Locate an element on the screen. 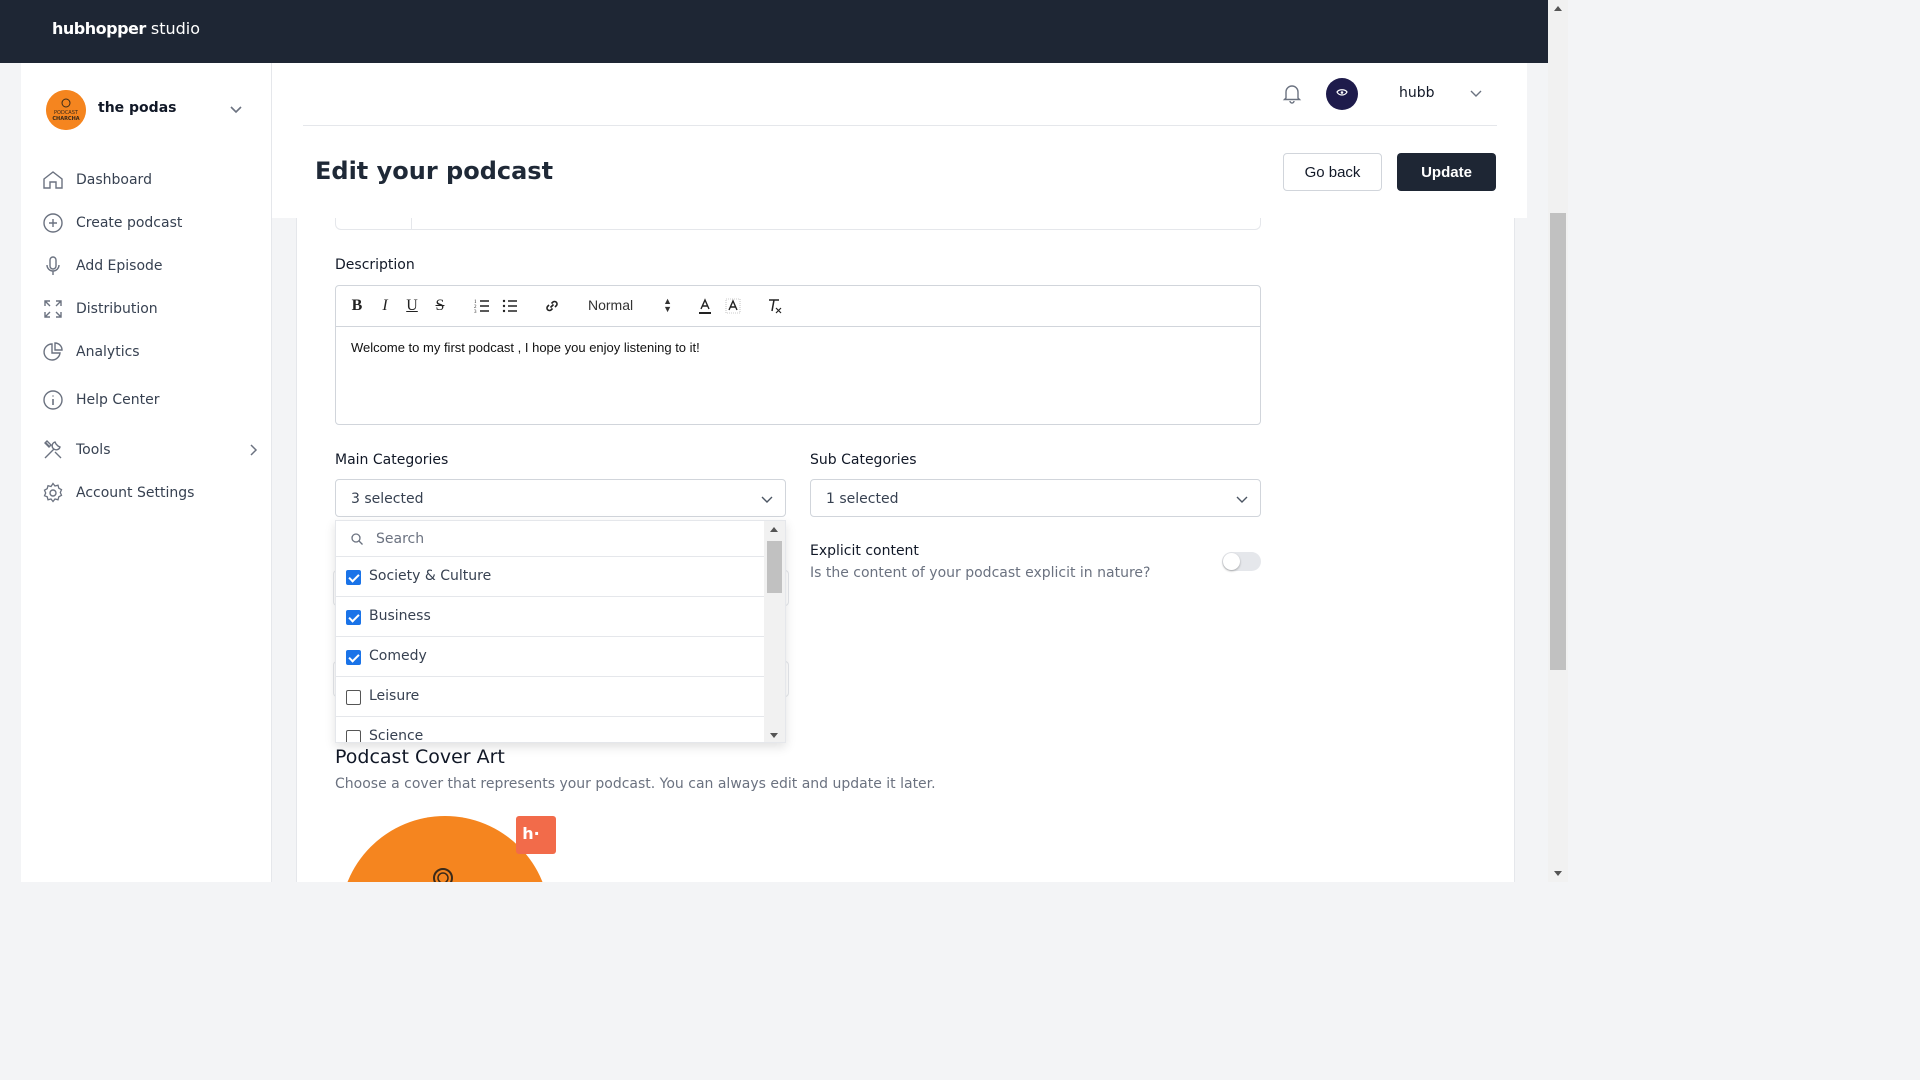 Image resolution: width=1920 pixels, height=1080 pixels. sidebar-item-create-podcast: Create podcast is located at coordinates (151, 223).